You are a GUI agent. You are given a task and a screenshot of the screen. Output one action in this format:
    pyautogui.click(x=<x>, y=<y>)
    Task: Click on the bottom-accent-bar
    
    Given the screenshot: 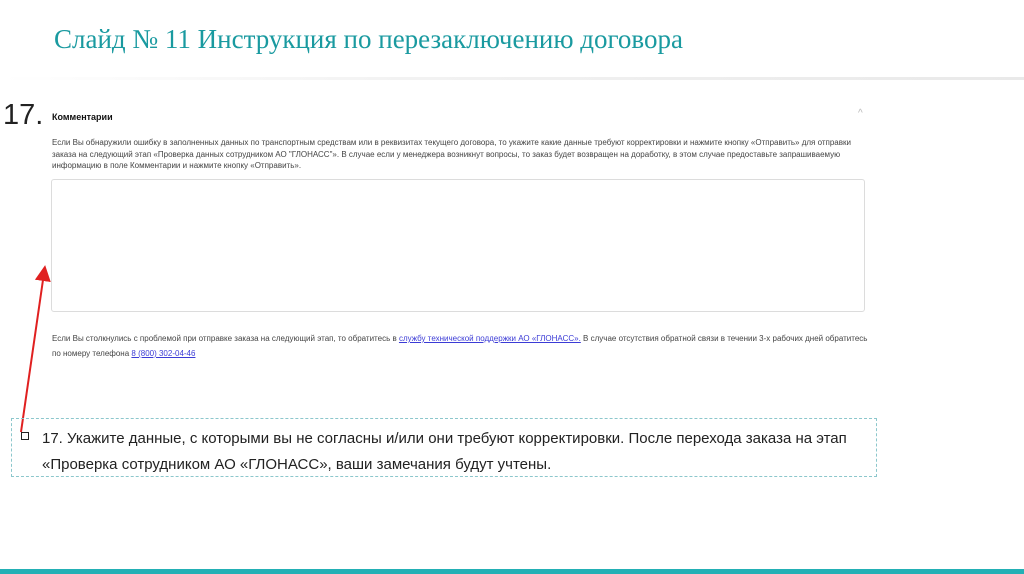 What is the action you would take?
    pyautogui.click(x=512, y=571)
    